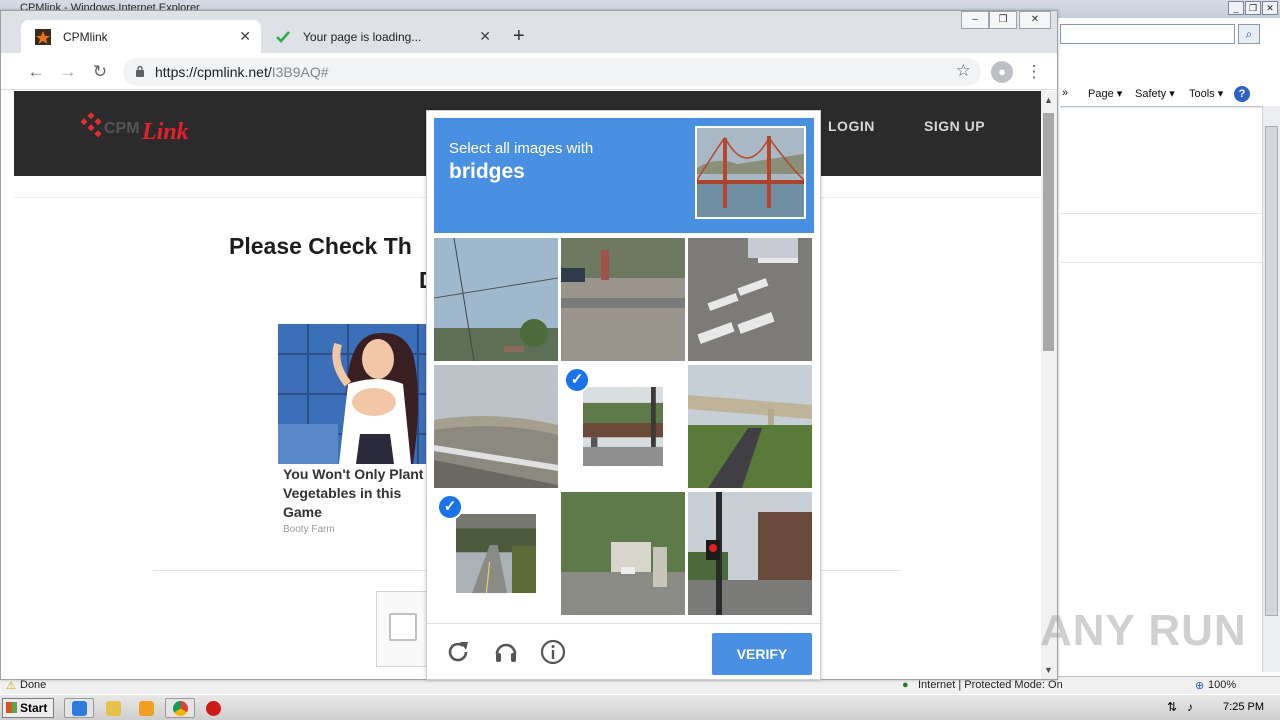  What do you see at coordinates (954, 126) in the screenshot?
I see `nav-signup: SIGN UP` at bounding box center [954, 126].